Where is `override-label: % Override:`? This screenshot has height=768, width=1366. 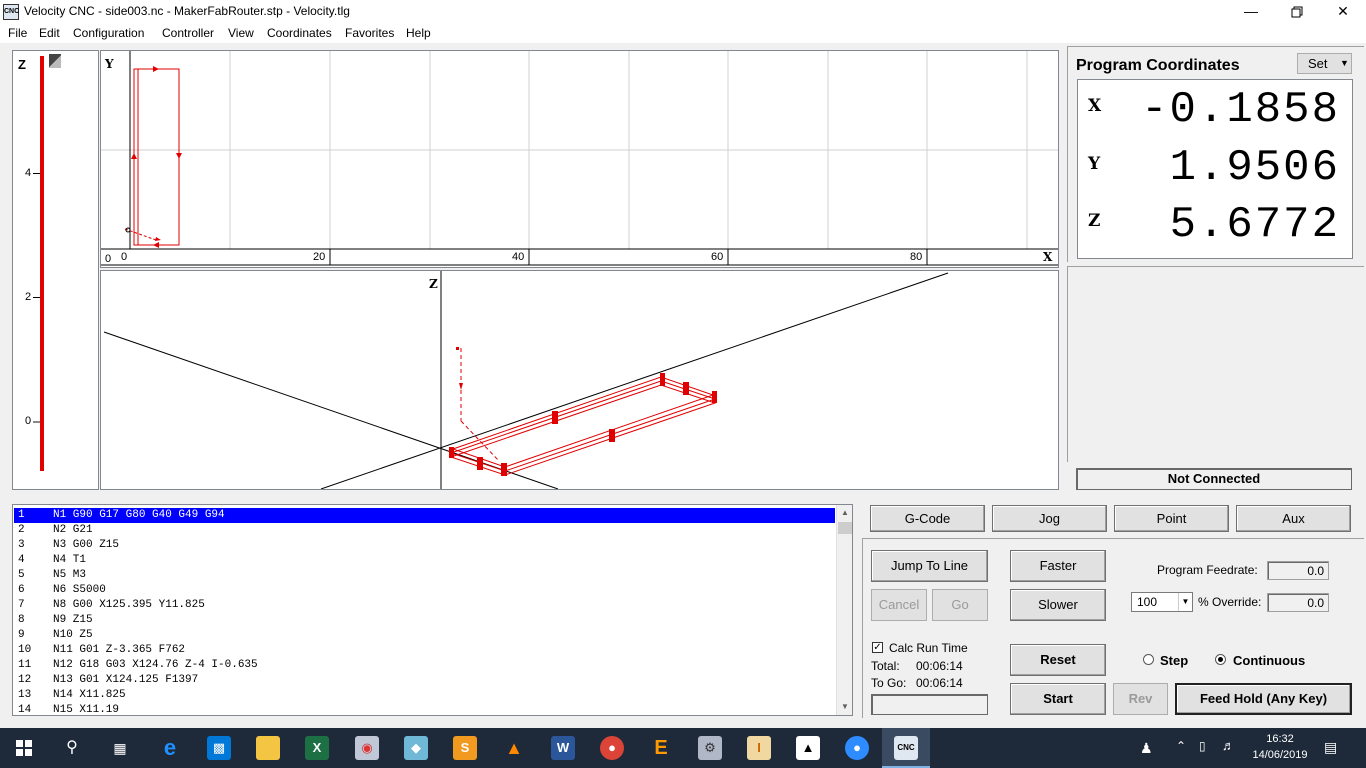
override-label: % Override: is located at coordinates (1230, 602).